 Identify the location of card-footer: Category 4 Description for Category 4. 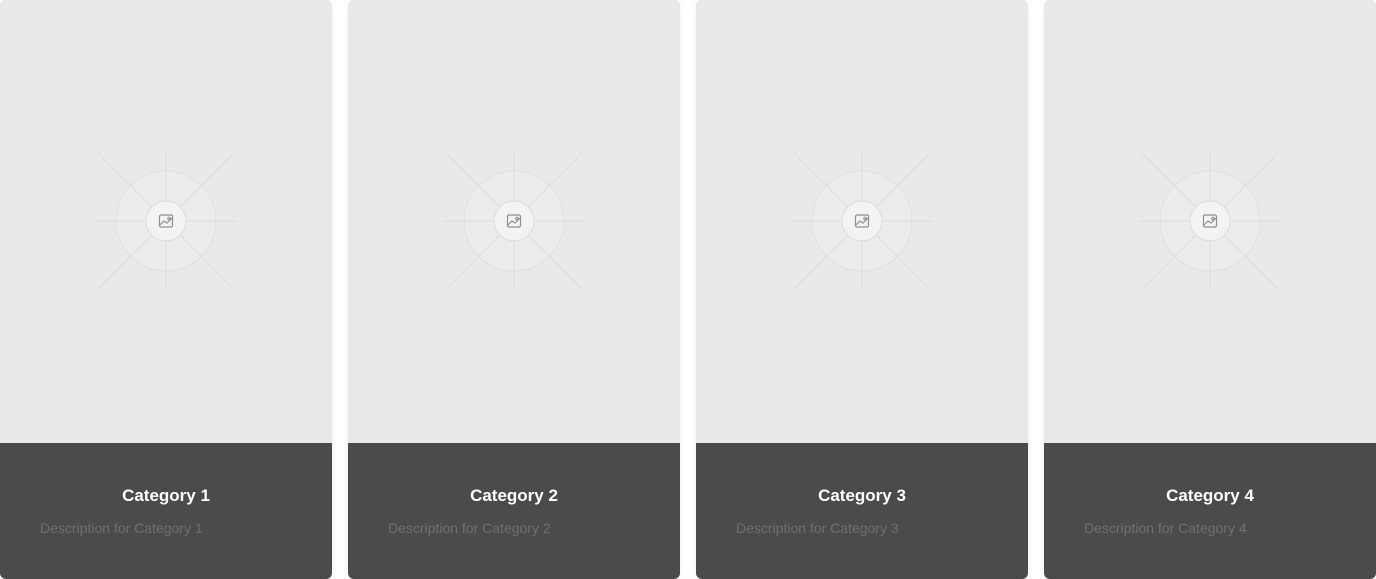
(1210, 511).